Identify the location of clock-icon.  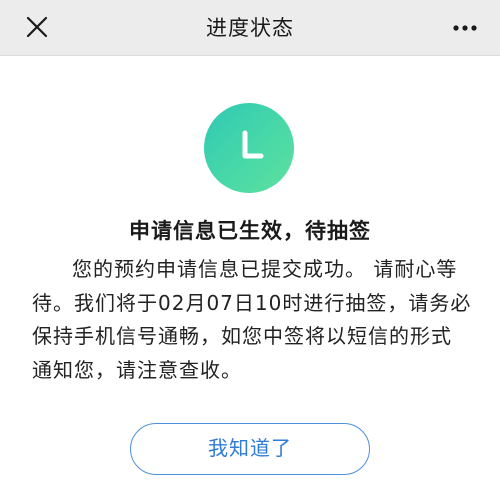
(249, 148).